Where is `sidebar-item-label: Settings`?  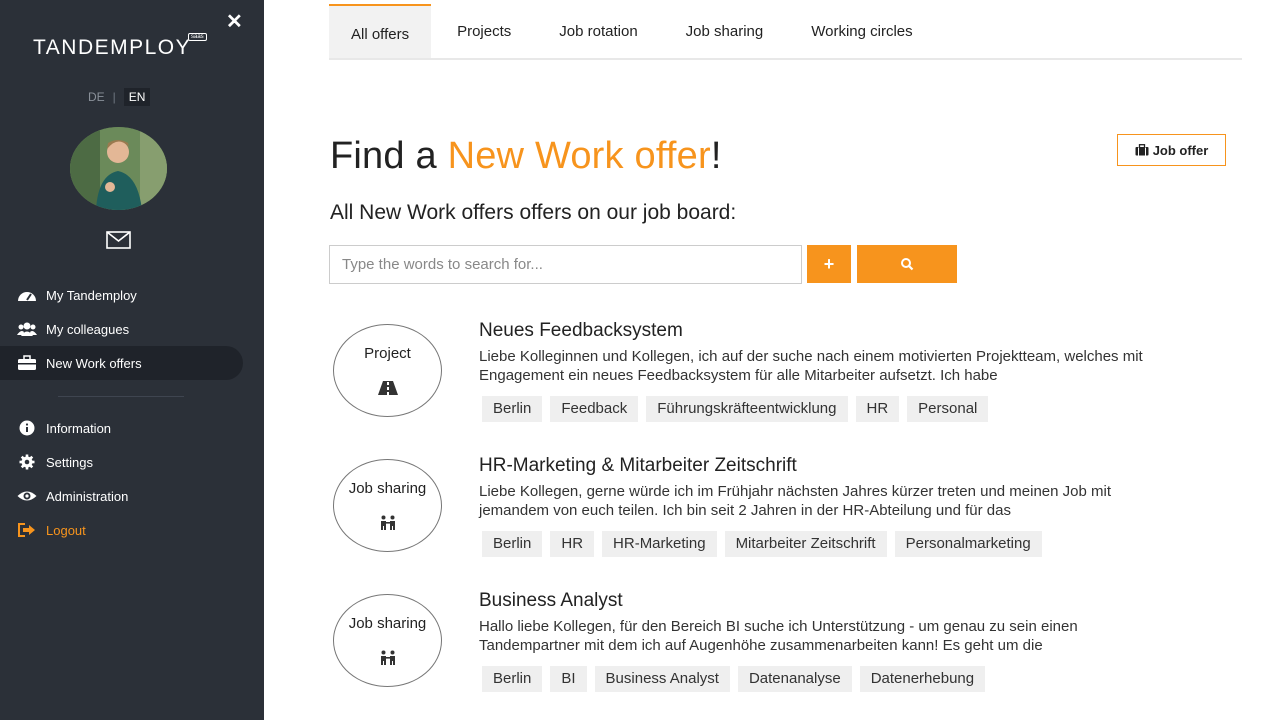 sidebar-item-label: Settings is located at coordinates (69, 462).